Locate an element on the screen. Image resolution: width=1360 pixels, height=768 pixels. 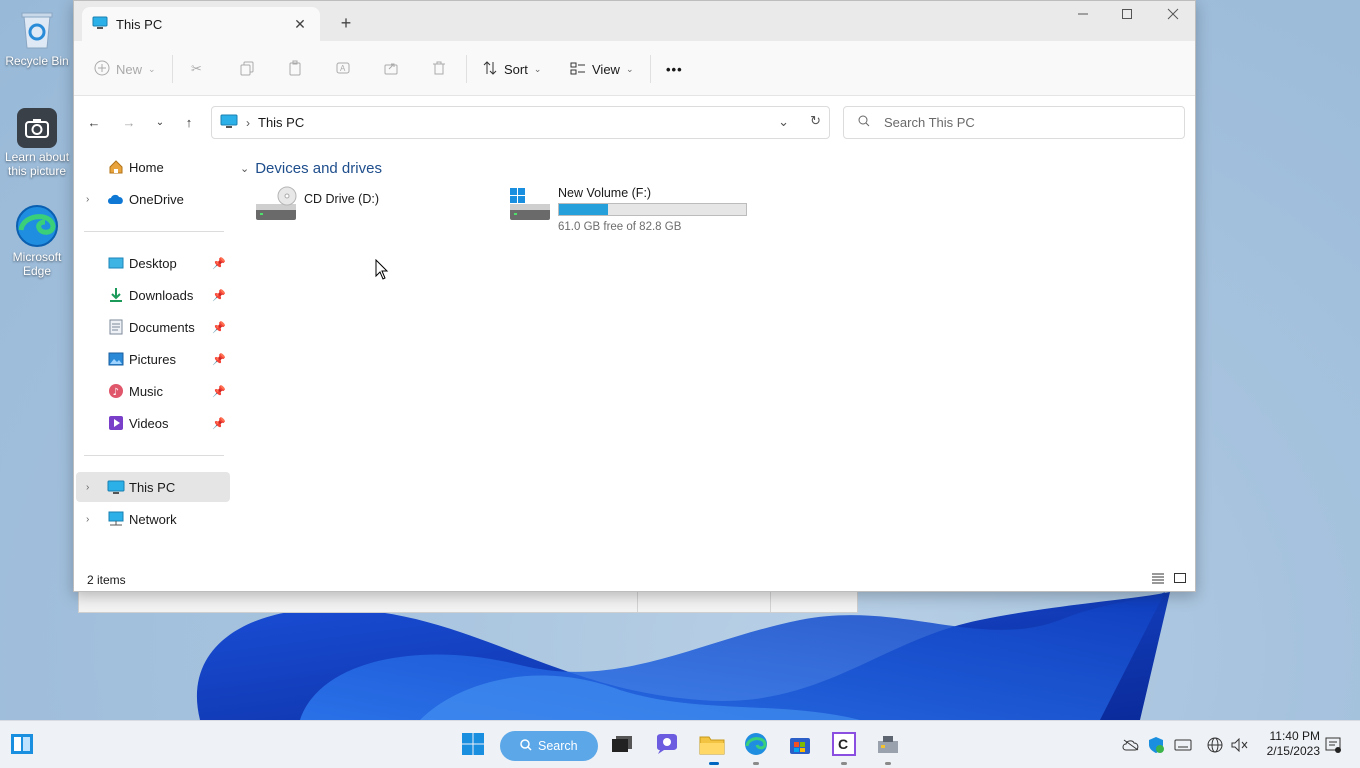
security-shield-tray-icon is located at coordinates (1156, 745).